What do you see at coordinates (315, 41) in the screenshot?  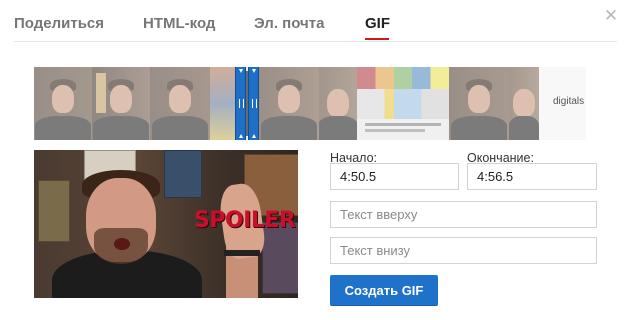 I see `tabs-divider` at bounding box center [315, 41].